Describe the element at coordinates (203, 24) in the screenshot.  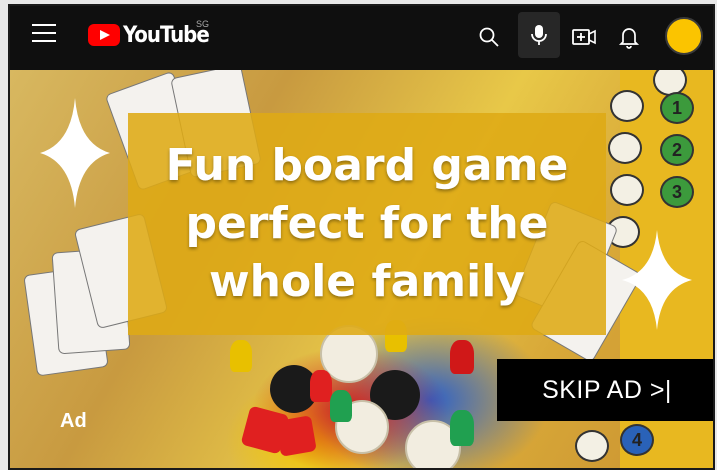
I see `region-label: SG` at that location.